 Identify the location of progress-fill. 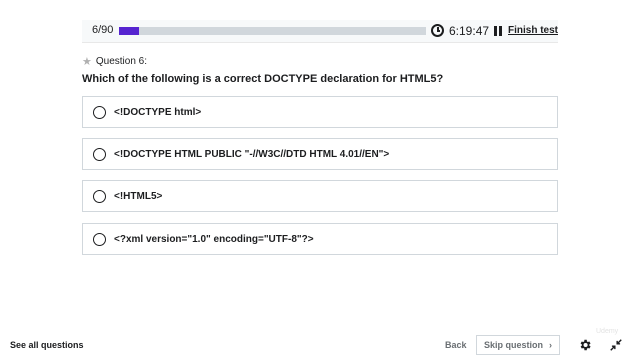
(129, 31).